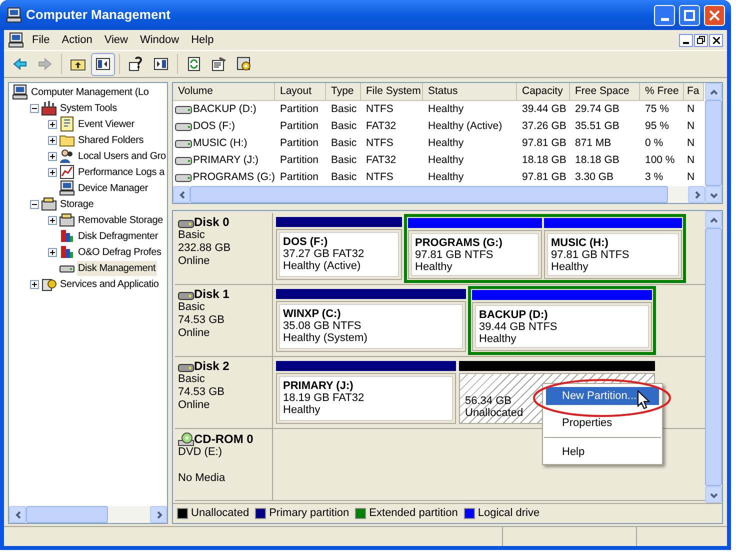 The height and width of the screenshot is (555, 736). Describe the element at coordinates (597, 109) in the screenshot. I see `table-cell-text: 29.74 GB` at that location.